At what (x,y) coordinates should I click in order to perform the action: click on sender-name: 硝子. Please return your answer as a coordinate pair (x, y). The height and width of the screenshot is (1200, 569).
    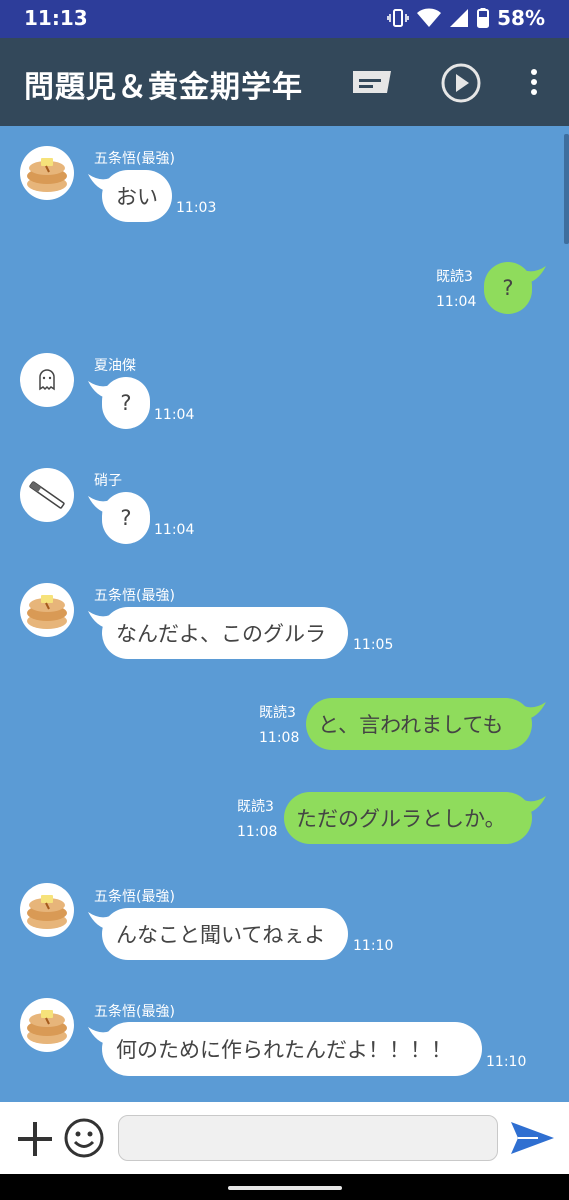
    Looking at the image, I should click on (108, 481).